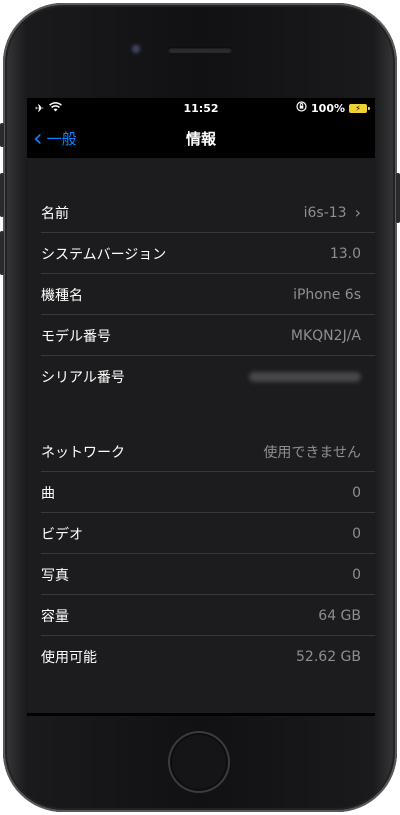  What do you see at coordinates (201, 656) in the screenshot?
I see `row-available: 使用可能 52.62 GB` at bounding box center [201, 656].